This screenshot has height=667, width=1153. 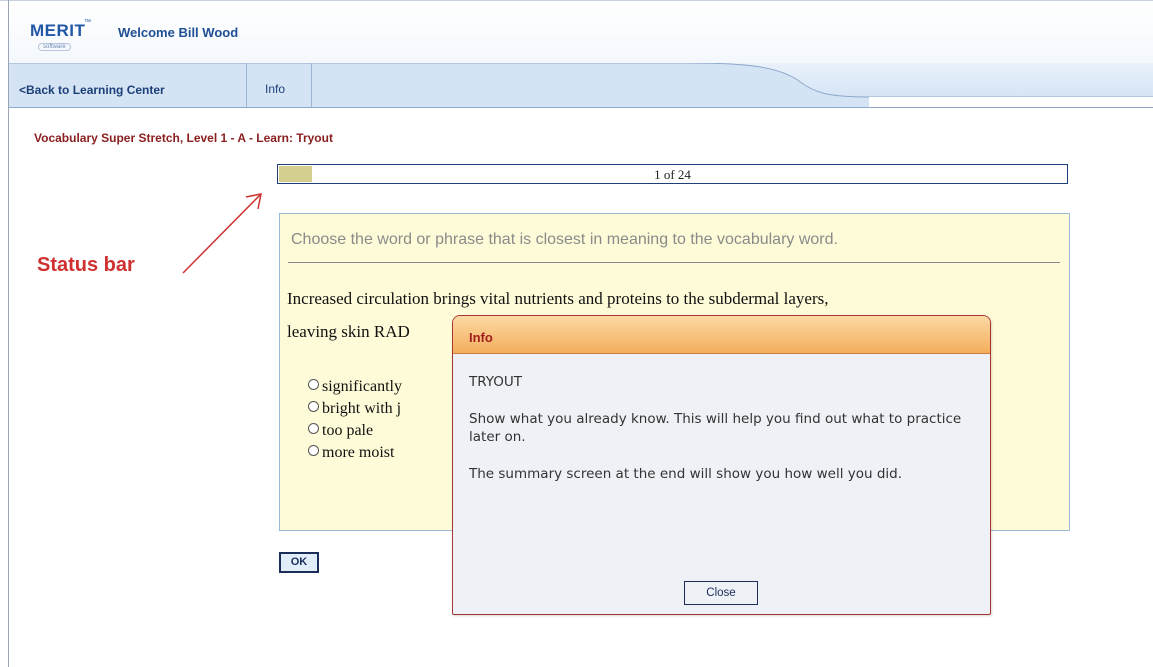 I want to click on answer-option: more moist, so click(x=355, y=453).